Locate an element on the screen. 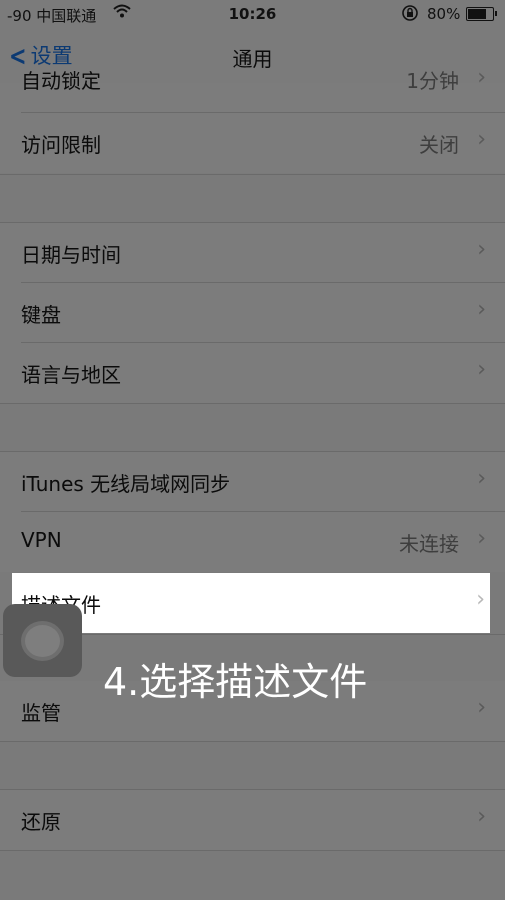 This screenshot has width=505, height=900. cell-label: iTunes 无线局域网同步 is located at coordinates (126, 484).